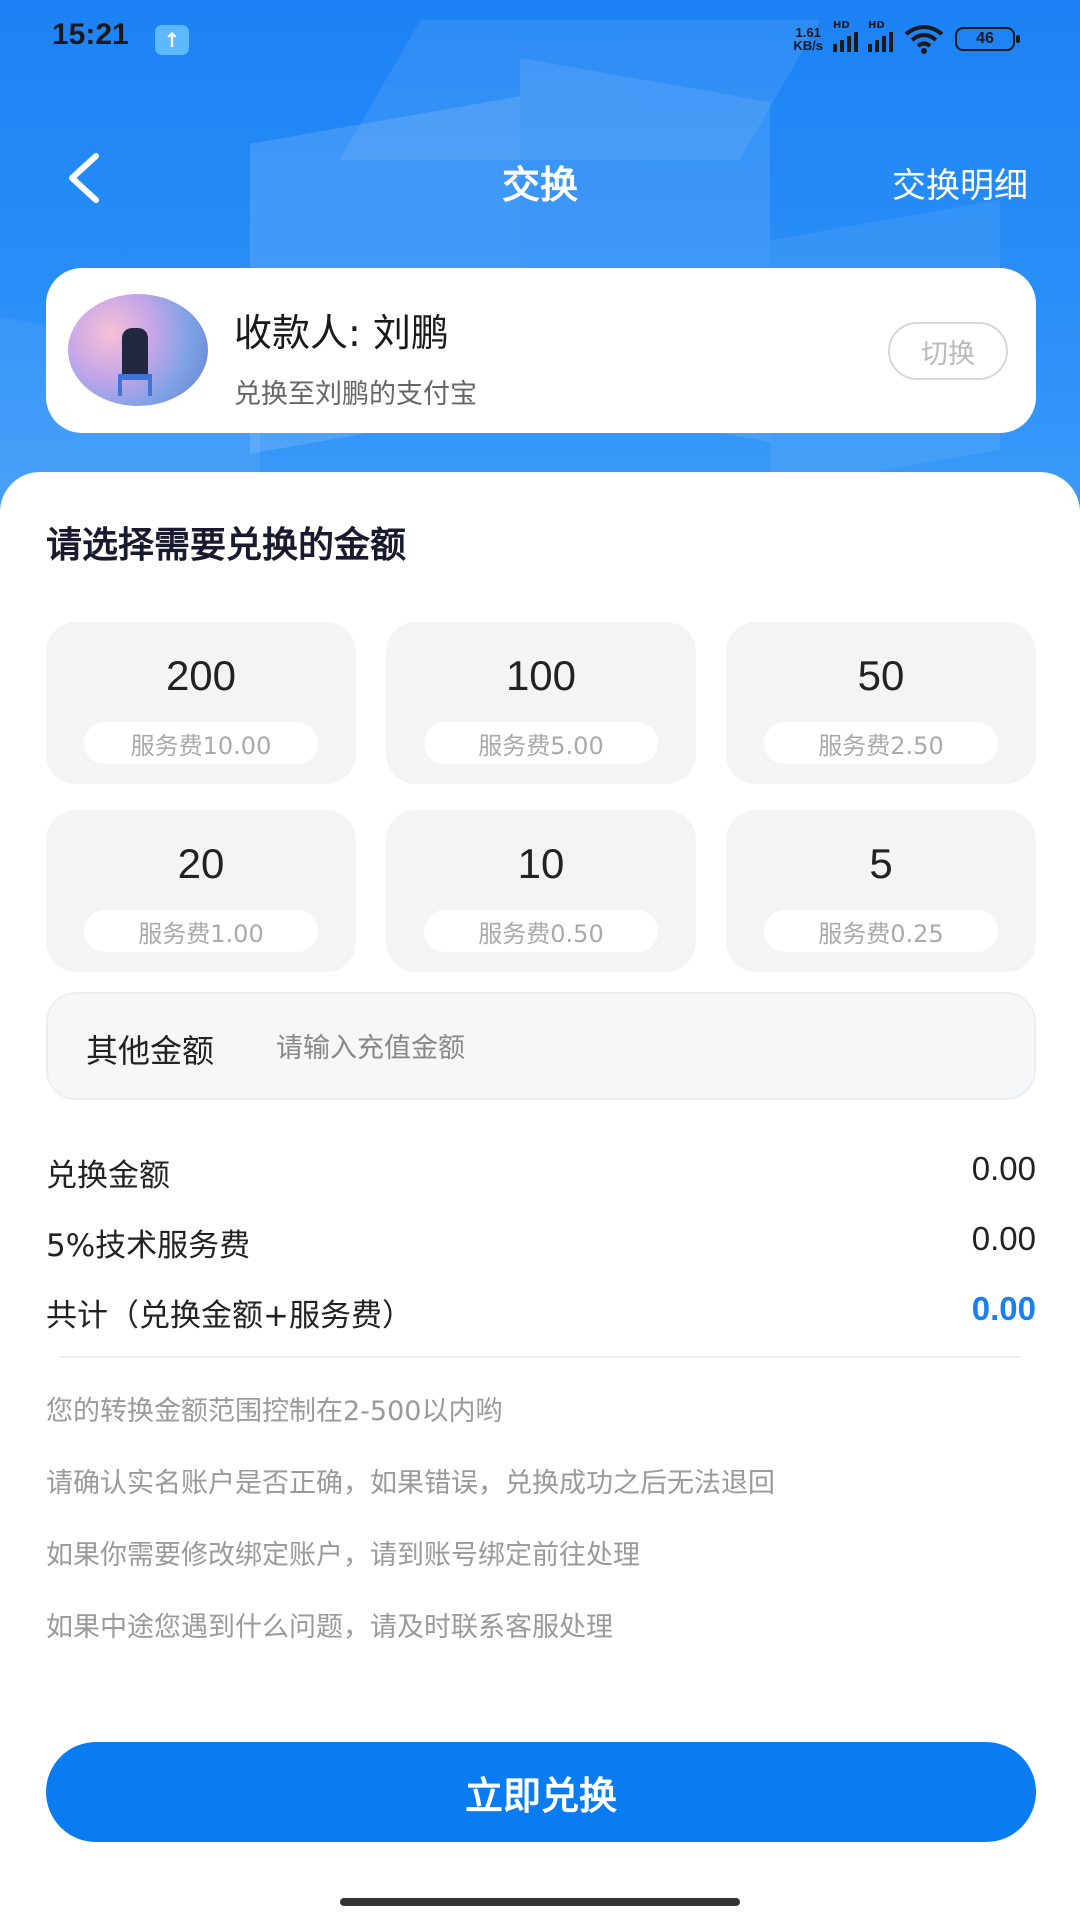 This screenshot has width=1080, height=1920. I want to click on home-indicator, so click(540, 1902).